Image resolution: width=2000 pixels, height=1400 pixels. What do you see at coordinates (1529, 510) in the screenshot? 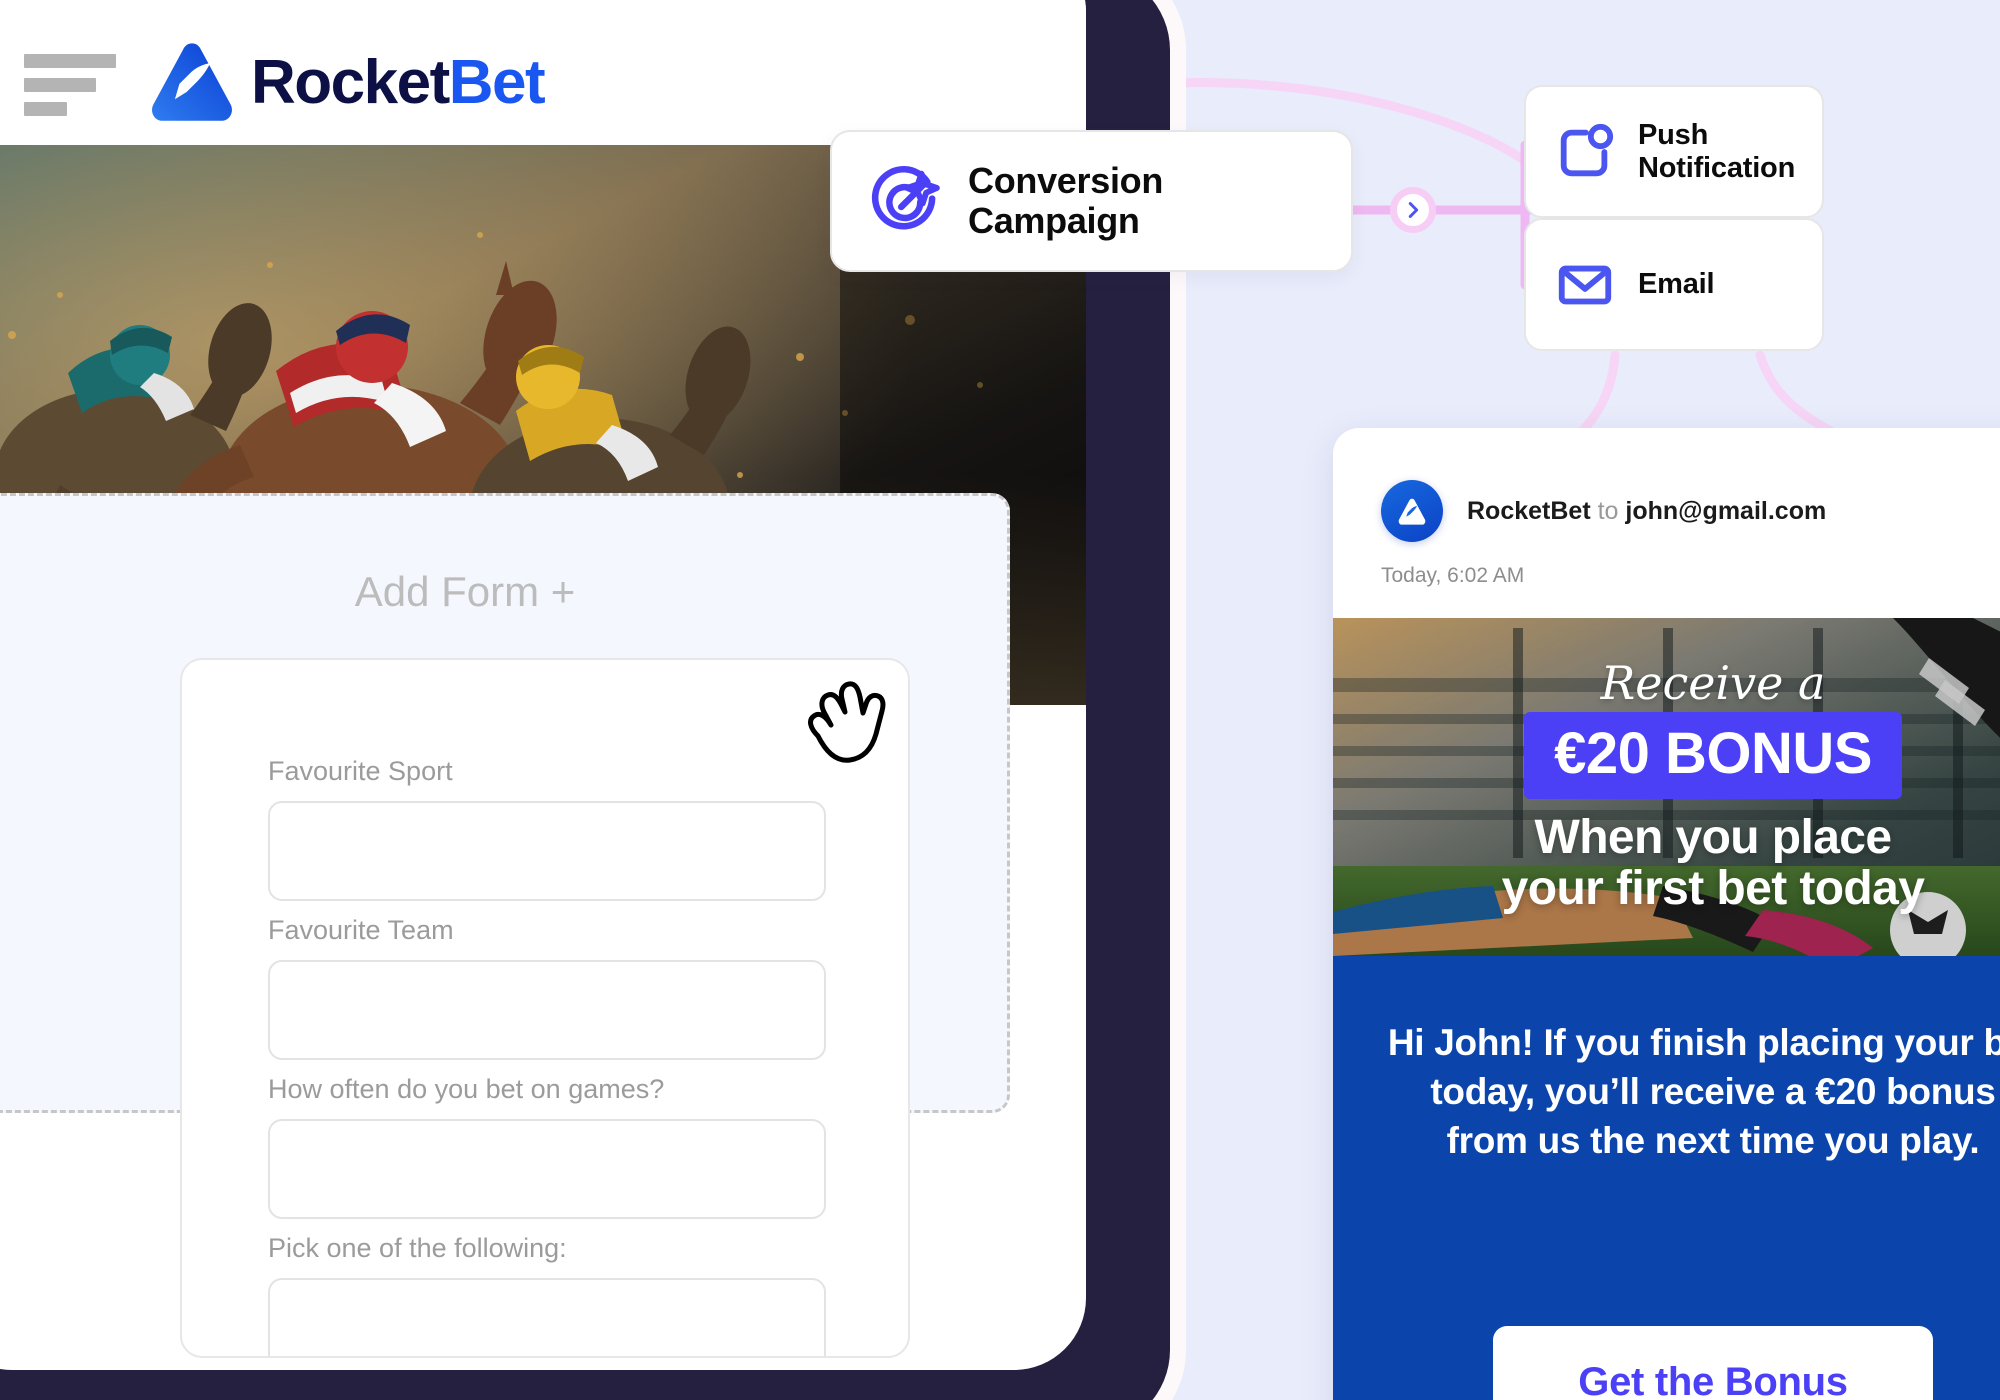
I see `email-sender: RocketBet` at bounding box center [1529, 510].